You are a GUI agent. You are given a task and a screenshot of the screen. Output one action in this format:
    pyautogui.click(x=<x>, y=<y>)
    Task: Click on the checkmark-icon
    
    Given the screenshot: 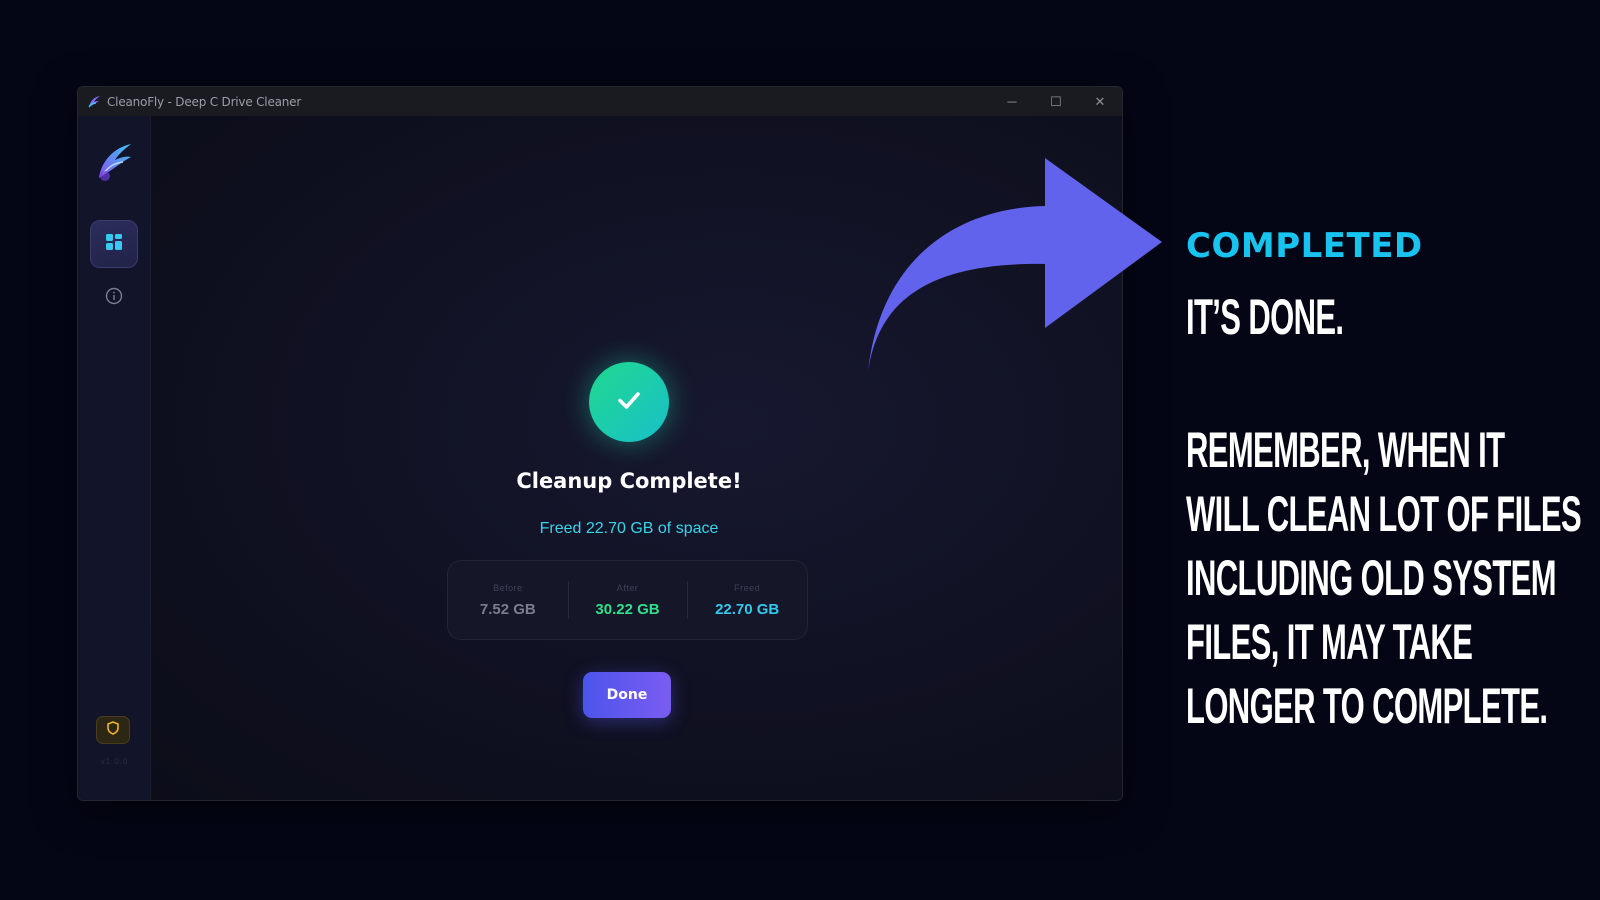 What is the action you would take?
    pyautogui.click(x=629, y=402)
    